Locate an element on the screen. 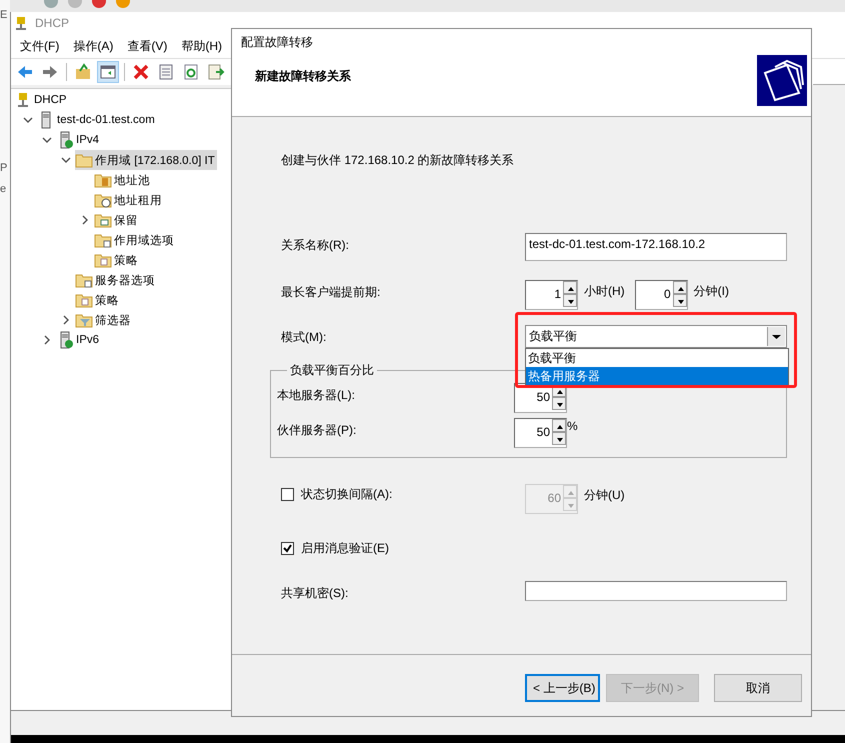 This screenshot has width=845, height=743. window-text-fragment: E is located at coordinates (4, 15).